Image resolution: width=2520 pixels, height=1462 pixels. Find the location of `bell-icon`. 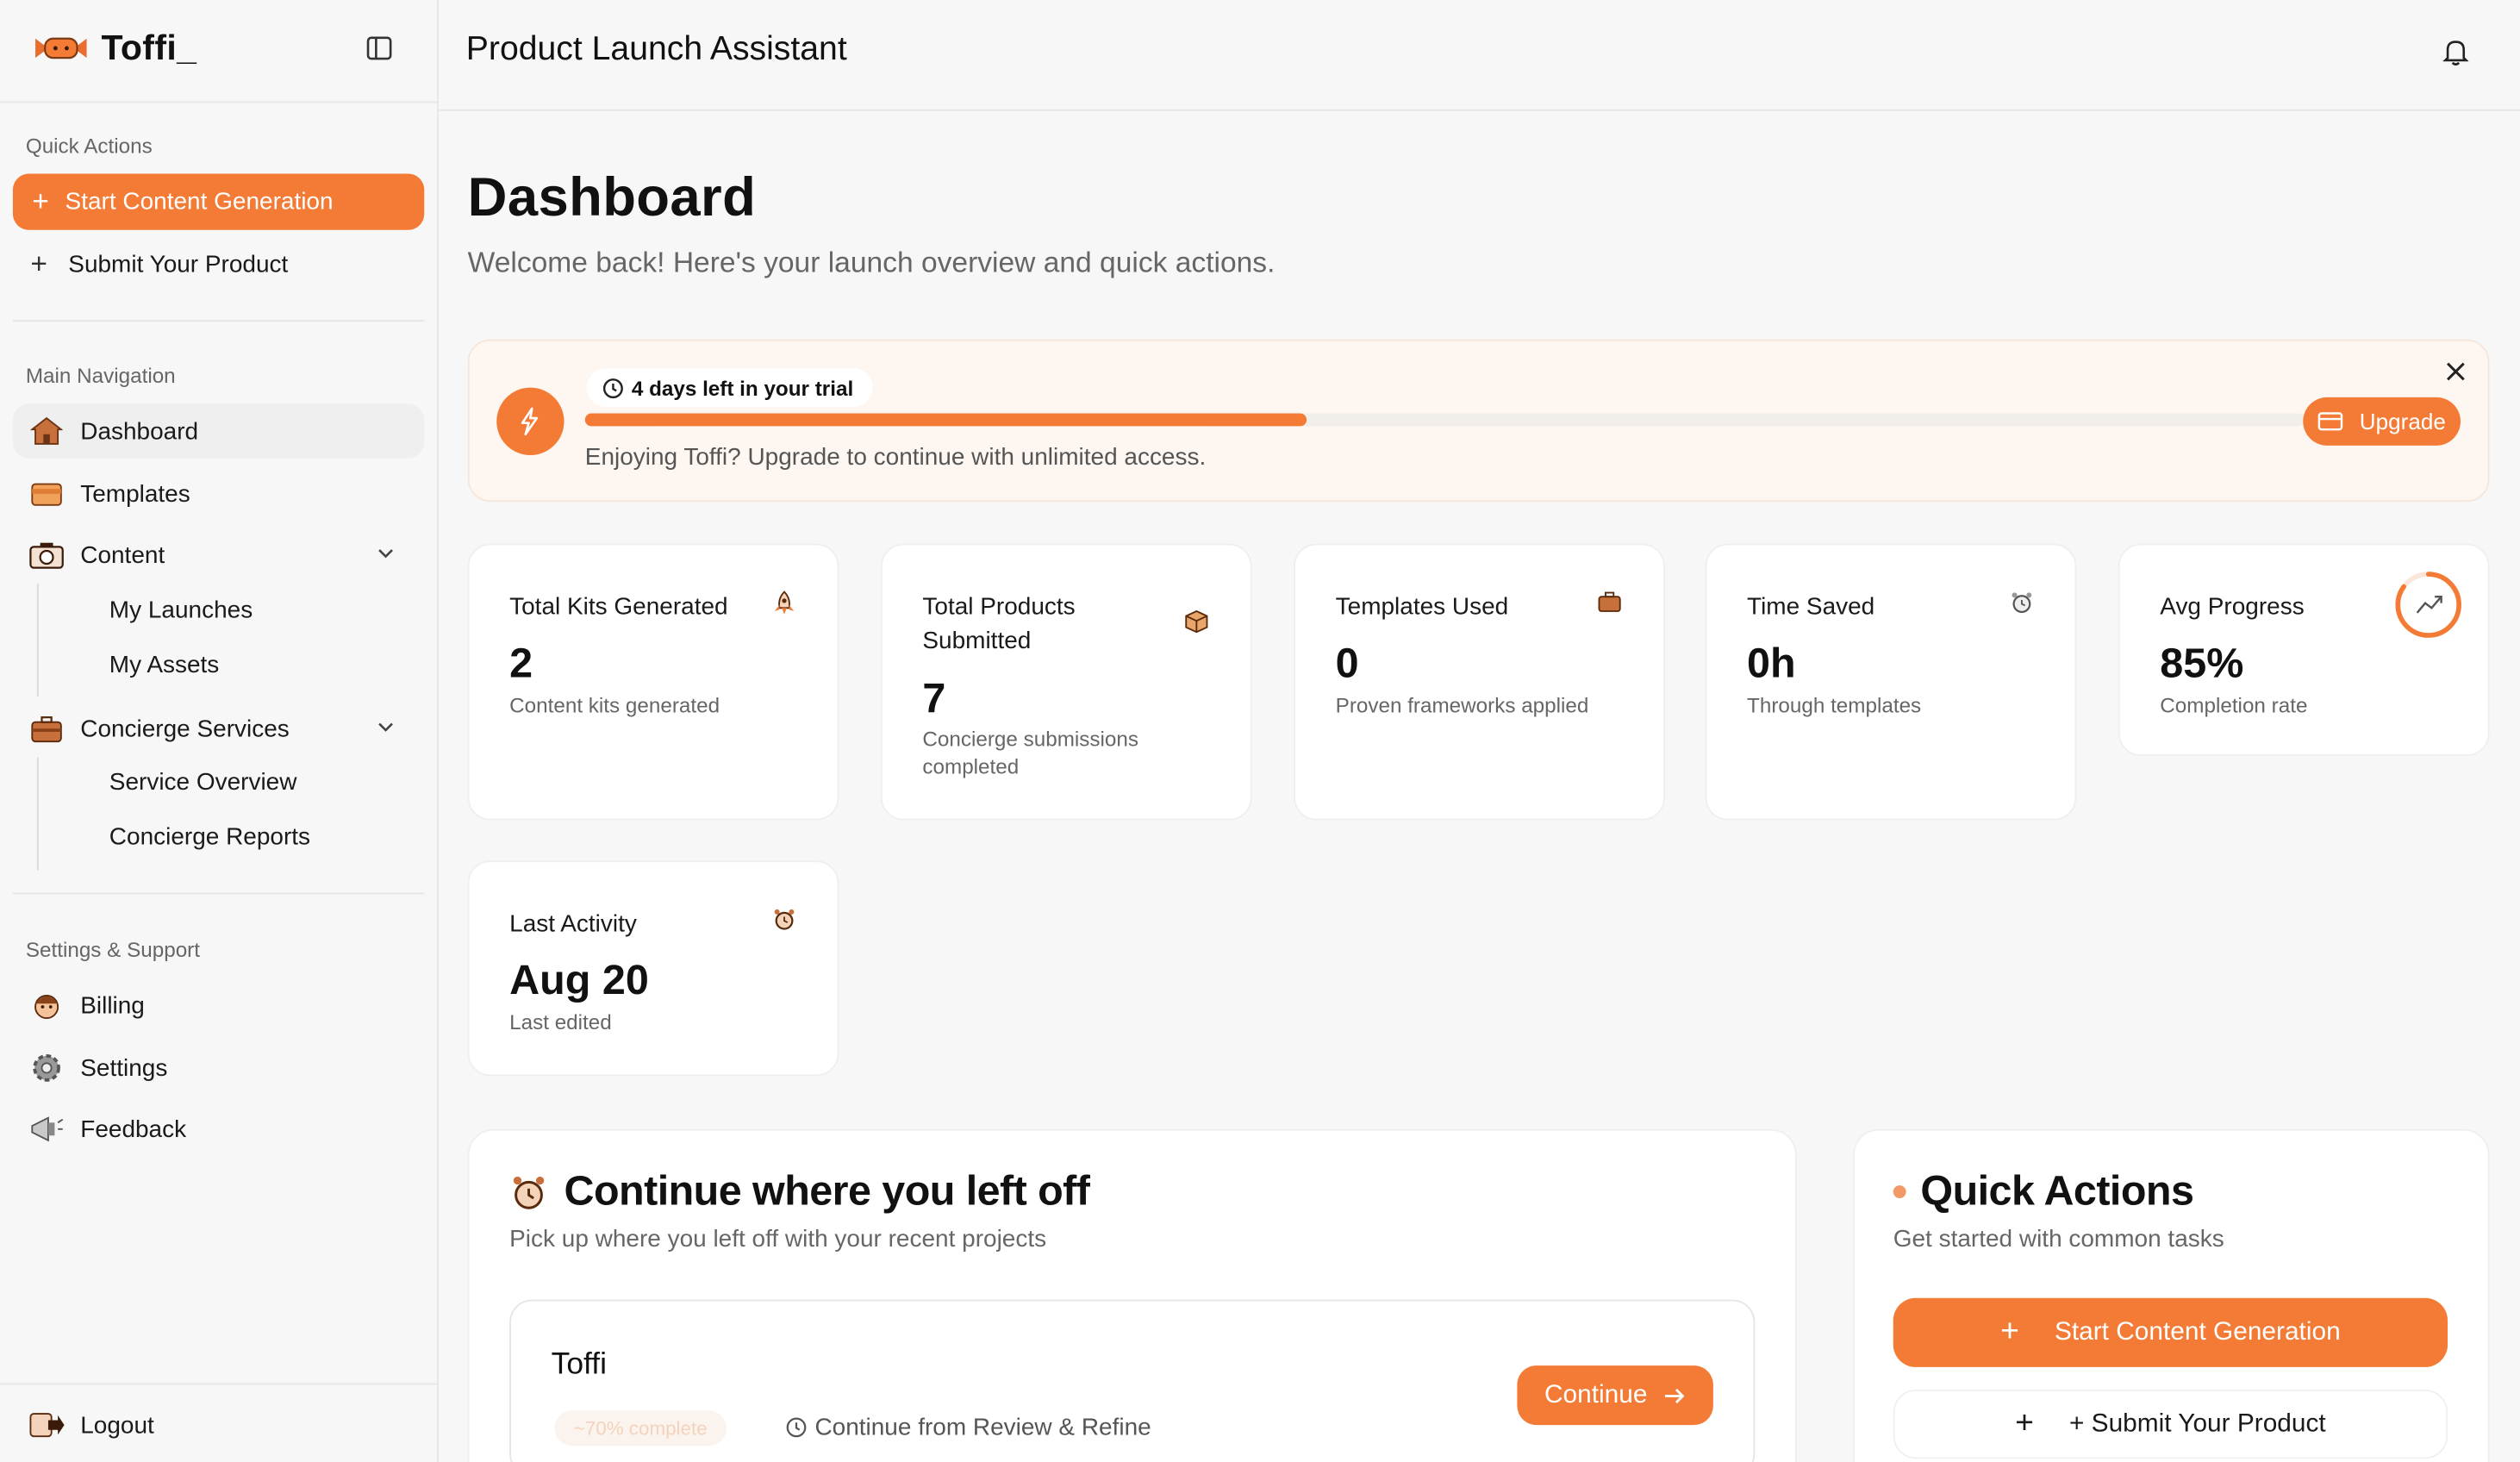

bell-icon is located at coordinates (2456, 51).